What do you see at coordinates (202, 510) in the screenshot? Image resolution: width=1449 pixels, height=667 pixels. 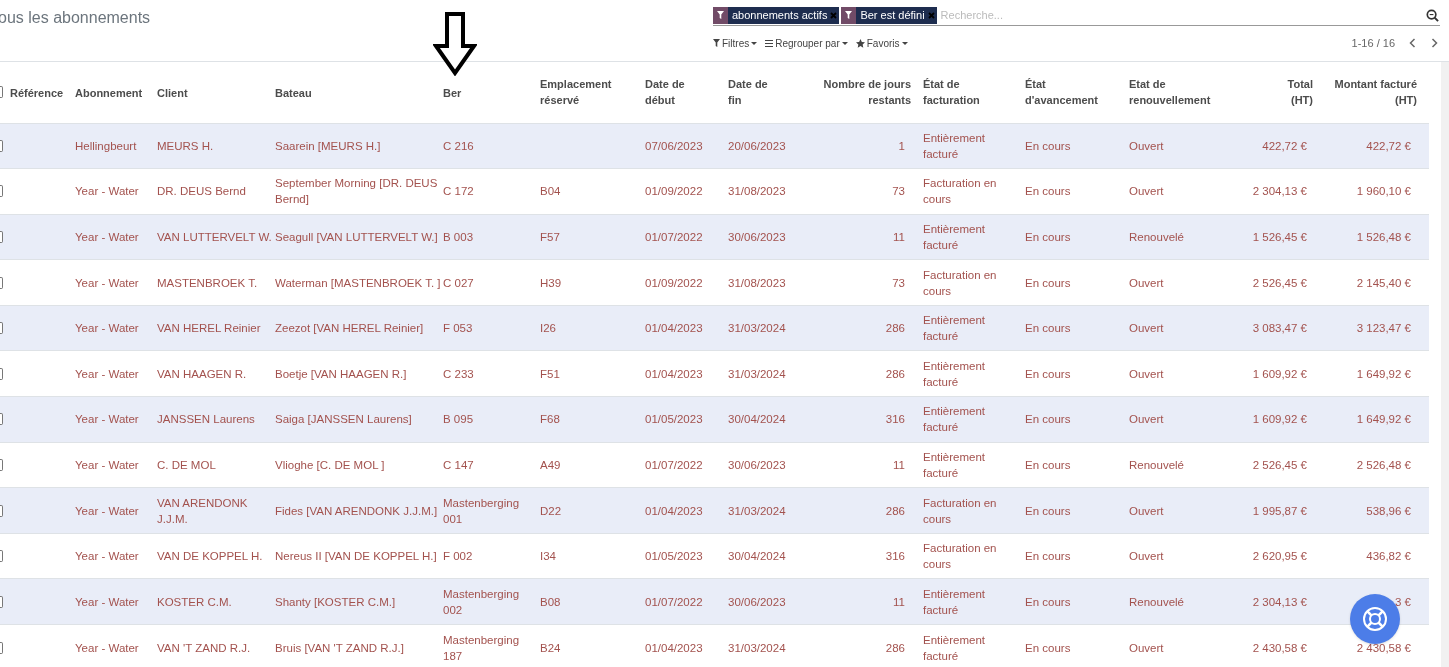 I see `table-cell: VAN ARENDONK J.J.M.` at bounding box center [202, 510].